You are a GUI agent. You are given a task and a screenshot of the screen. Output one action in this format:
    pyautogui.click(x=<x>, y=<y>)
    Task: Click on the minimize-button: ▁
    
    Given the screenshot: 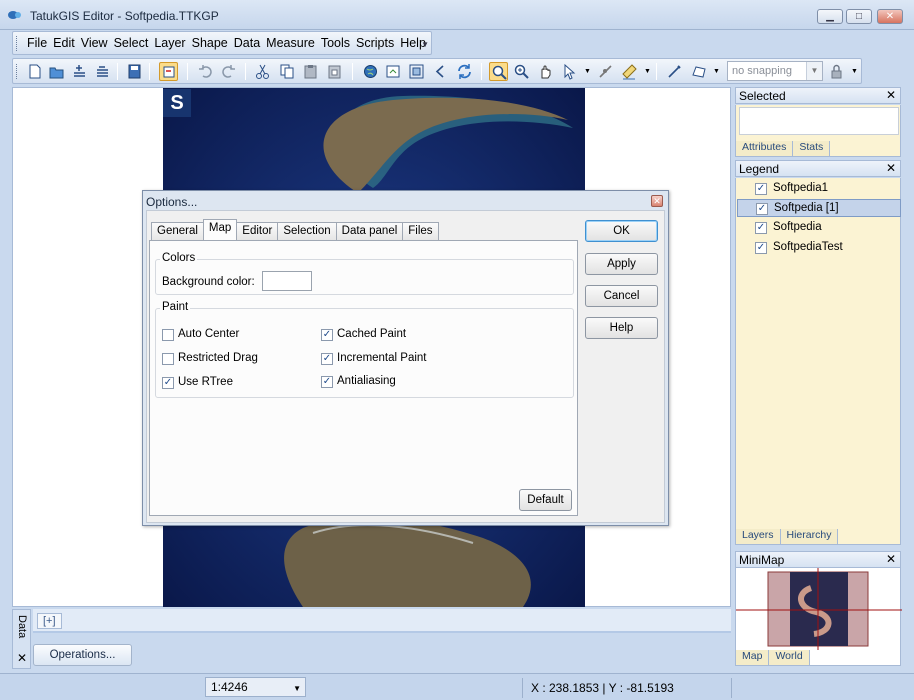 What is the action you would take?
    pyautogui.click(x=830, y=16)
    